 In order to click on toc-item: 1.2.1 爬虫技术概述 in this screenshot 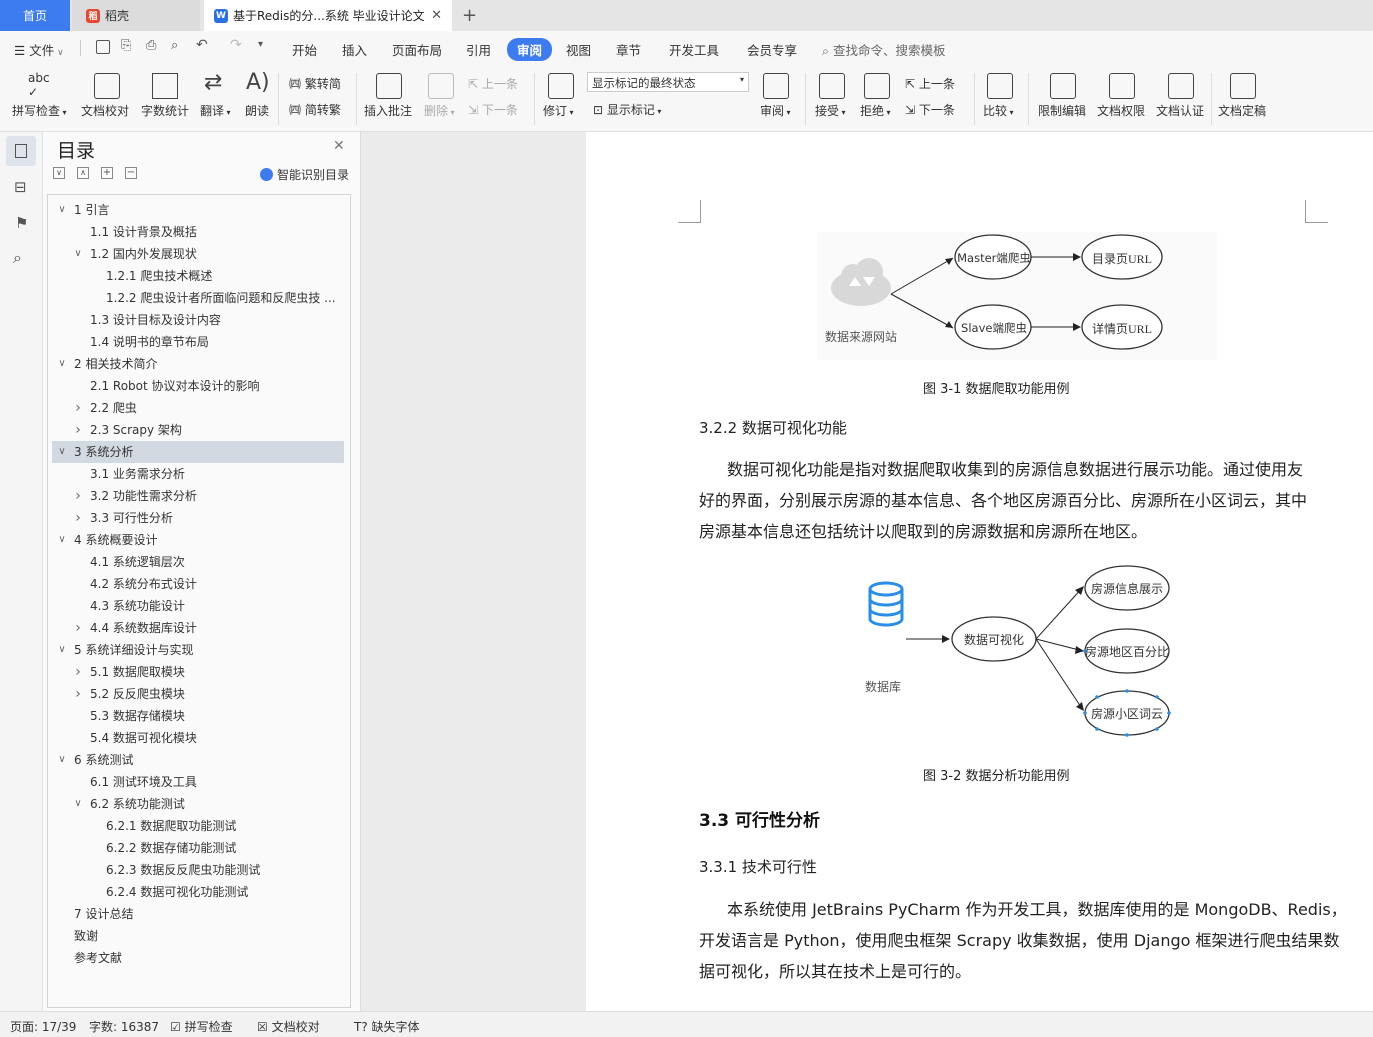, I will do `click(198, 276)`.